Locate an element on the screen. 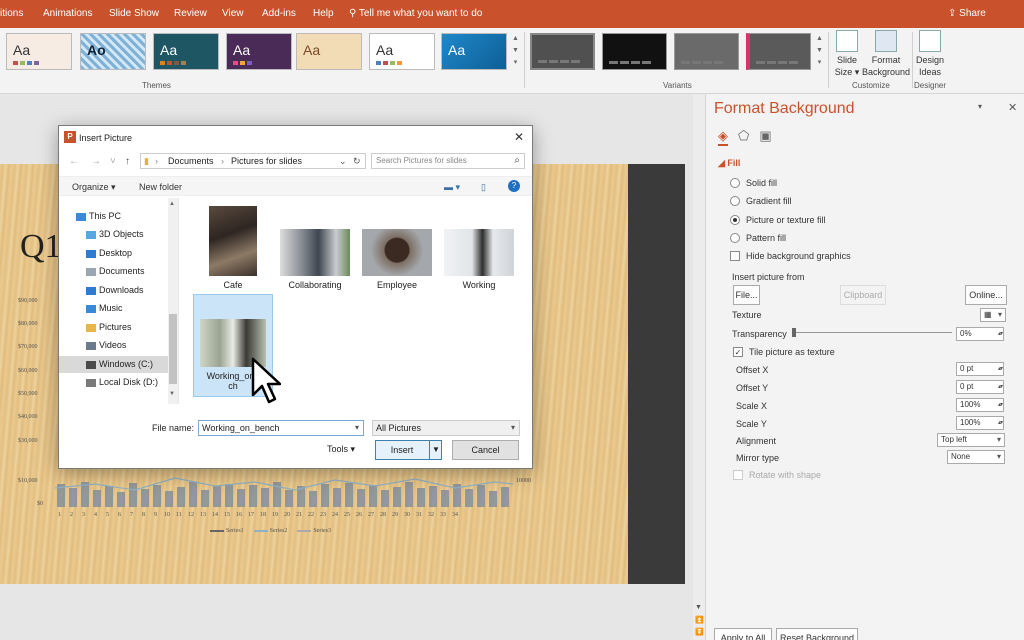  help-icon: ? is located at coordinates (514, 186).